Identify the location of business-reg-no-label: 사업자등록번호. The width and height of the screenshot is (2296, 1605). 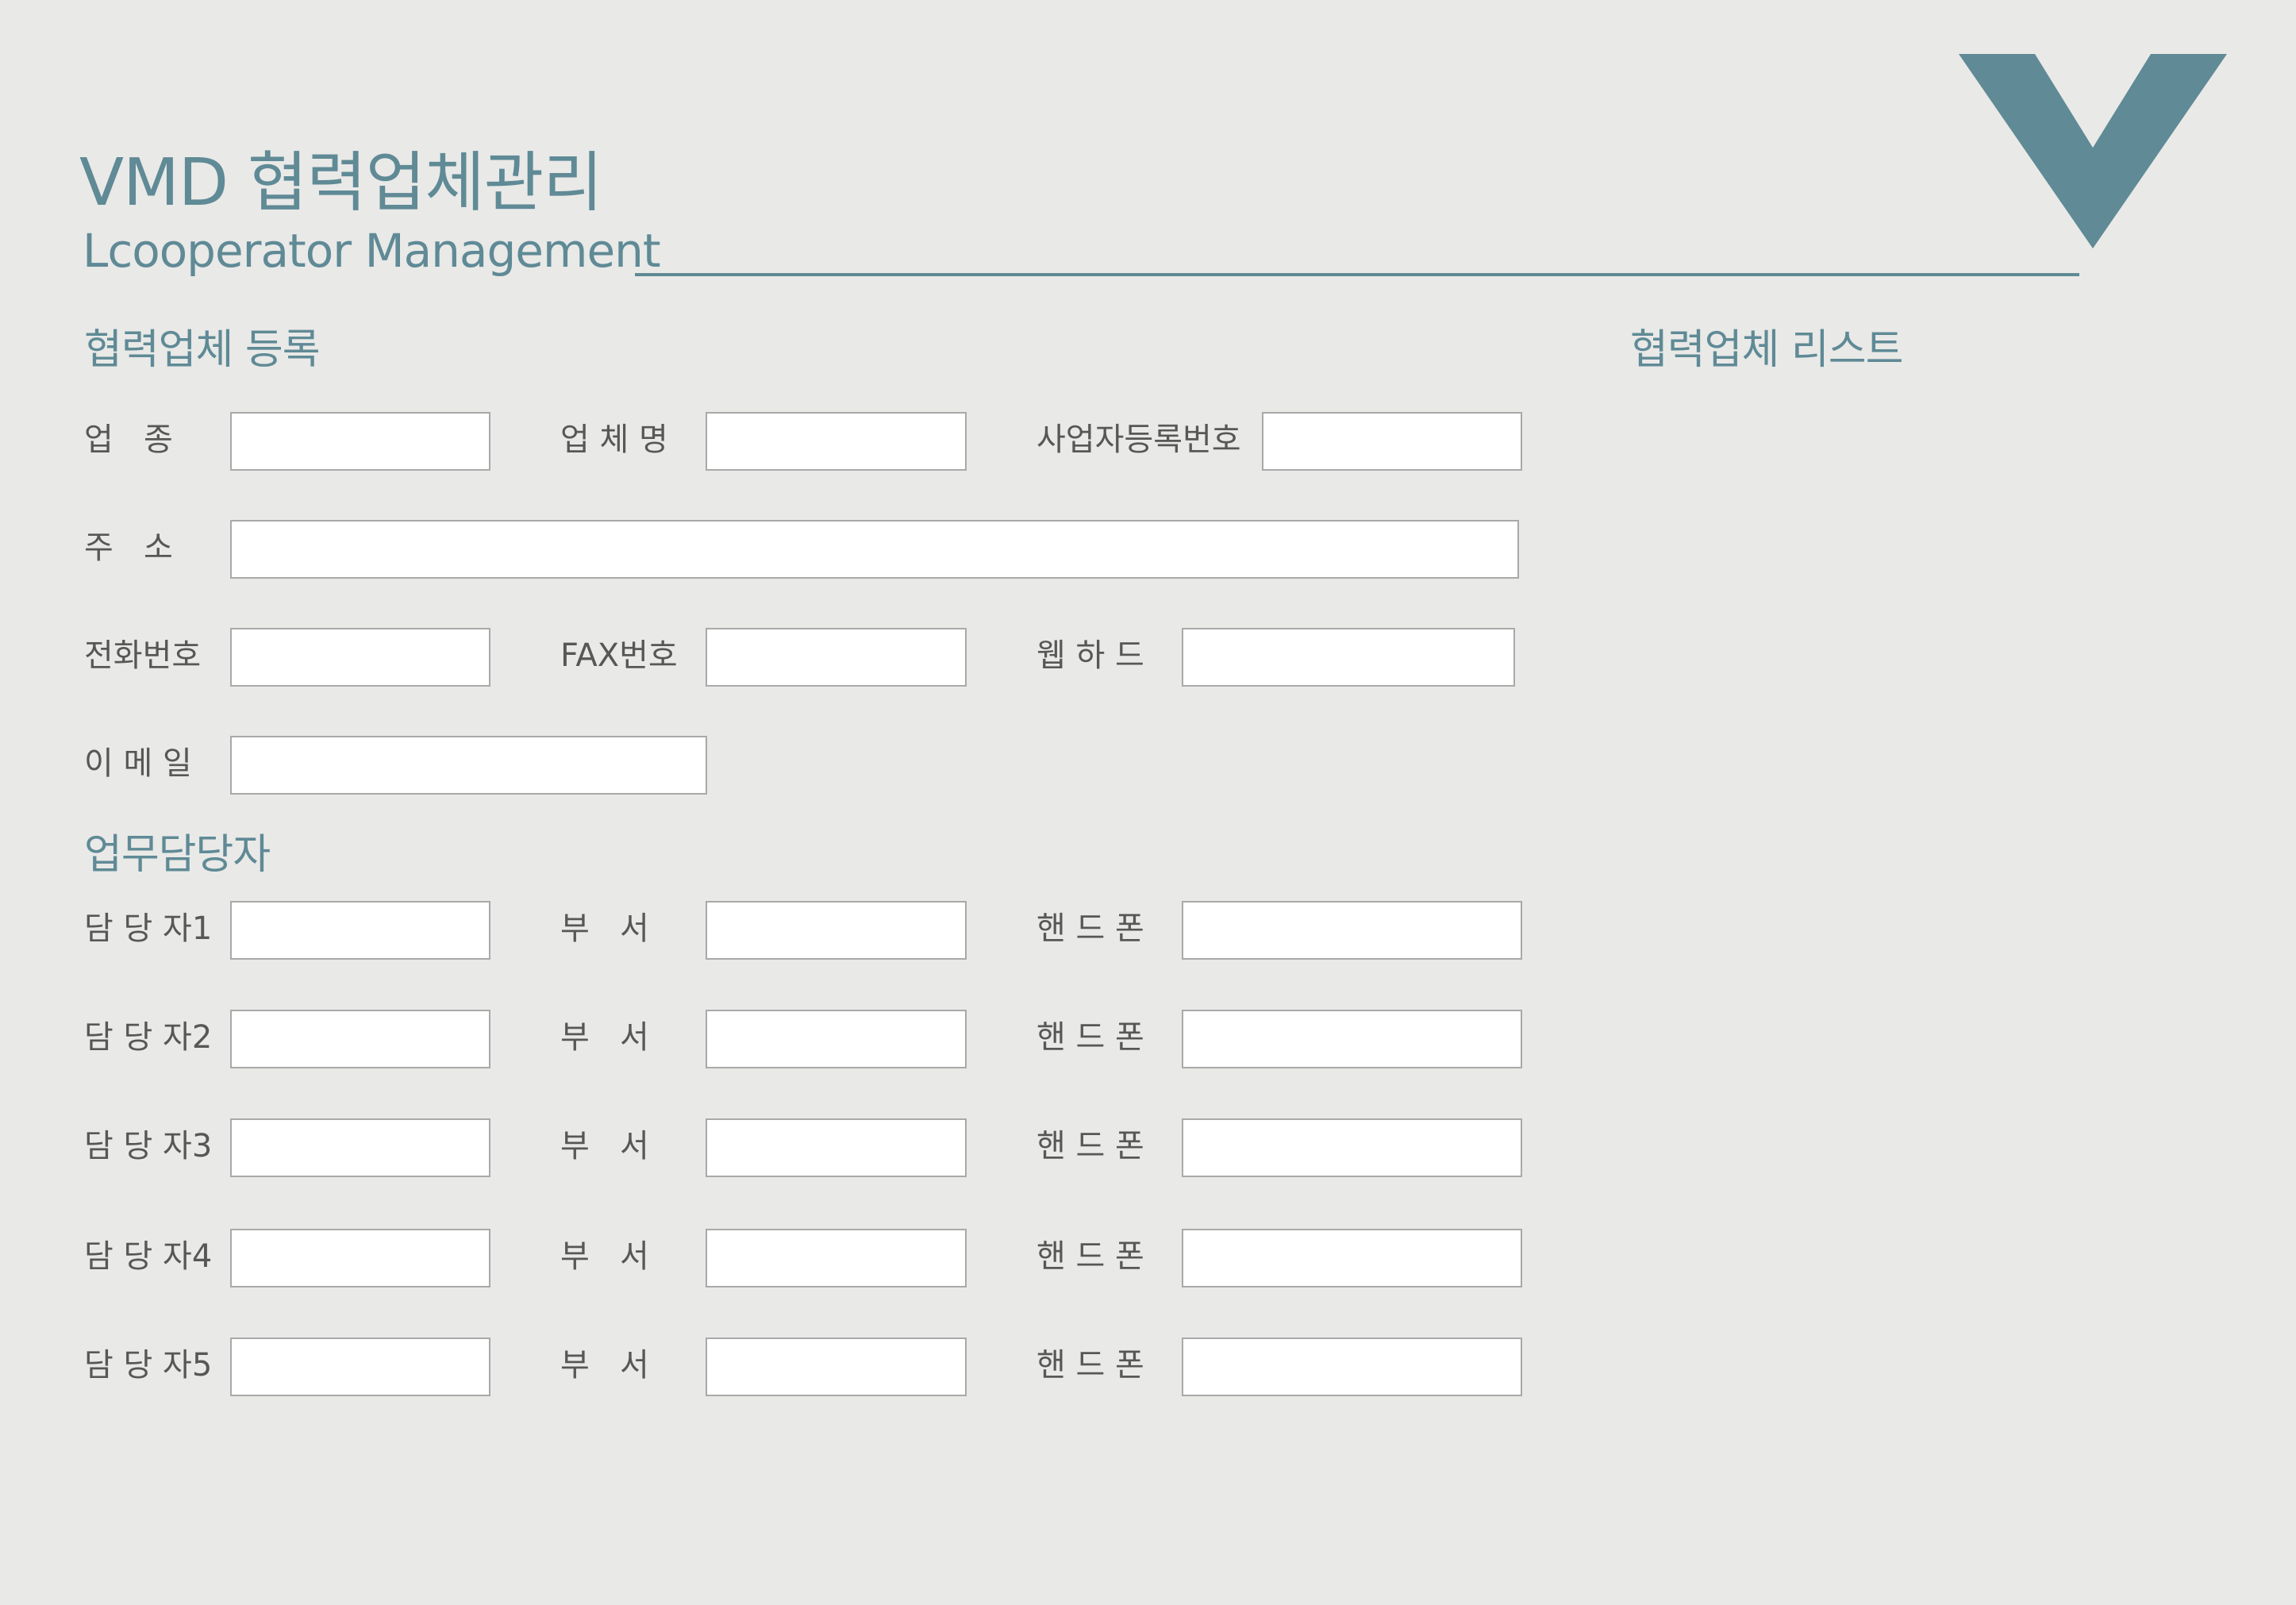
(1139, 440).